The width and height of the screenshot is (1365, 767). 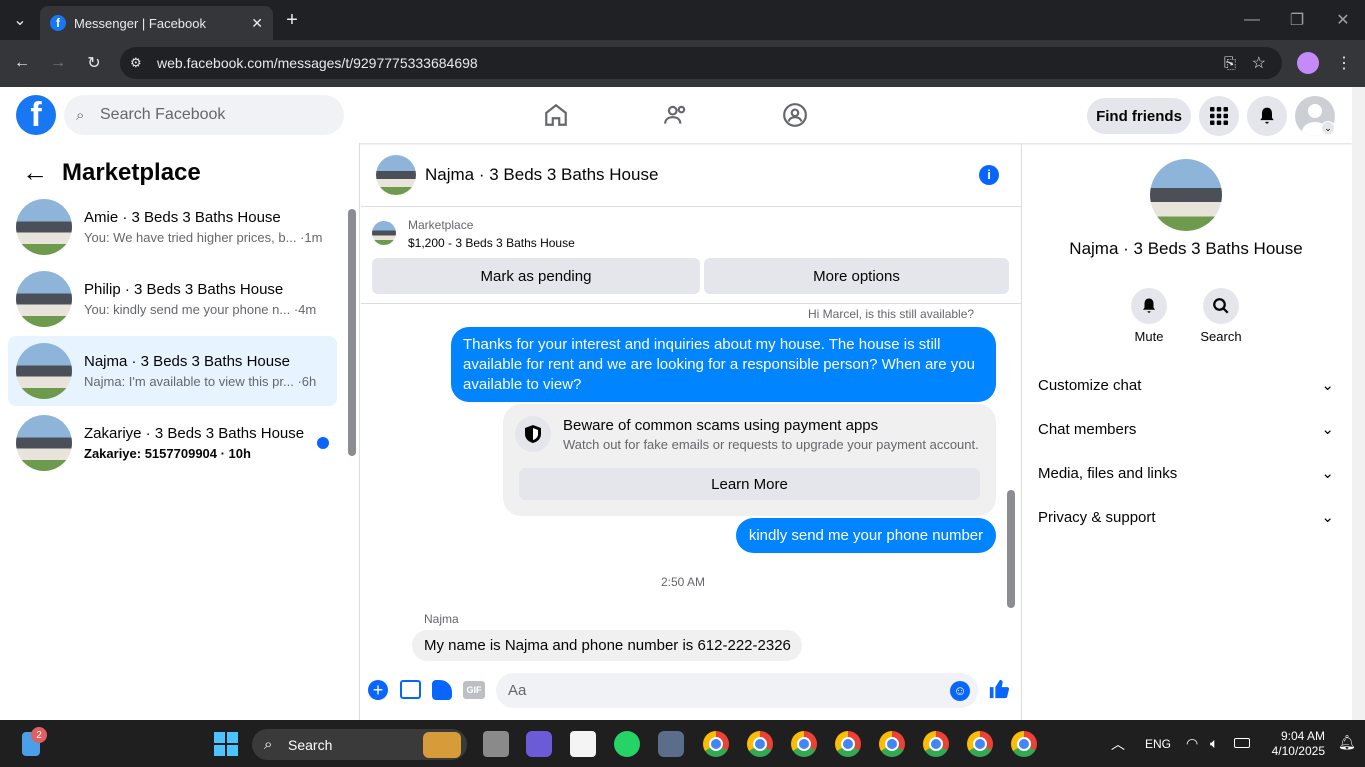 What do you see at coordinates (1221, 306) in the screenshot?
I see `search-conversation-icon` at bounding box center [1221, 306].